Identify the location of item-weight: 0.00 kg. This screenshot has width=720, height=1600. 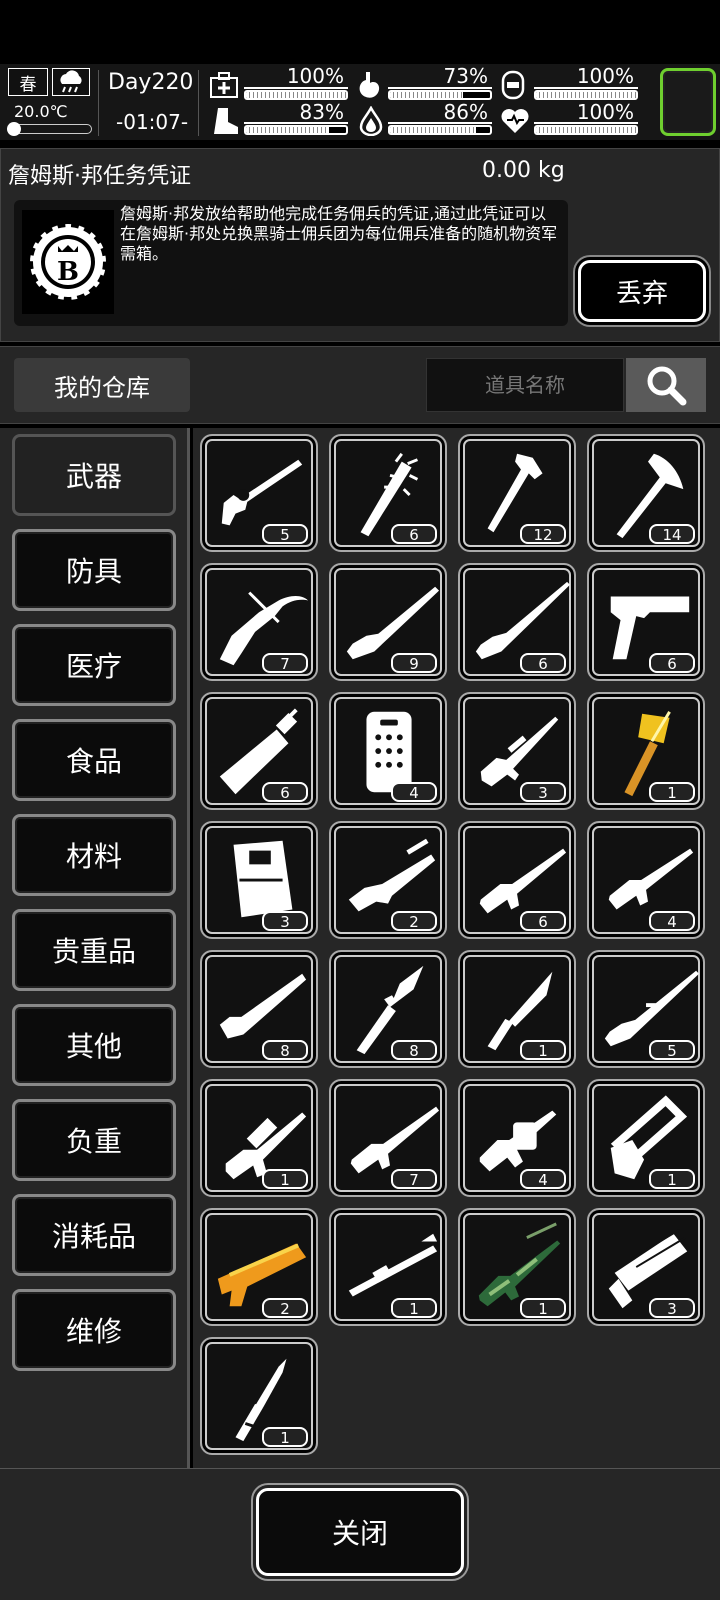
(523, 170).